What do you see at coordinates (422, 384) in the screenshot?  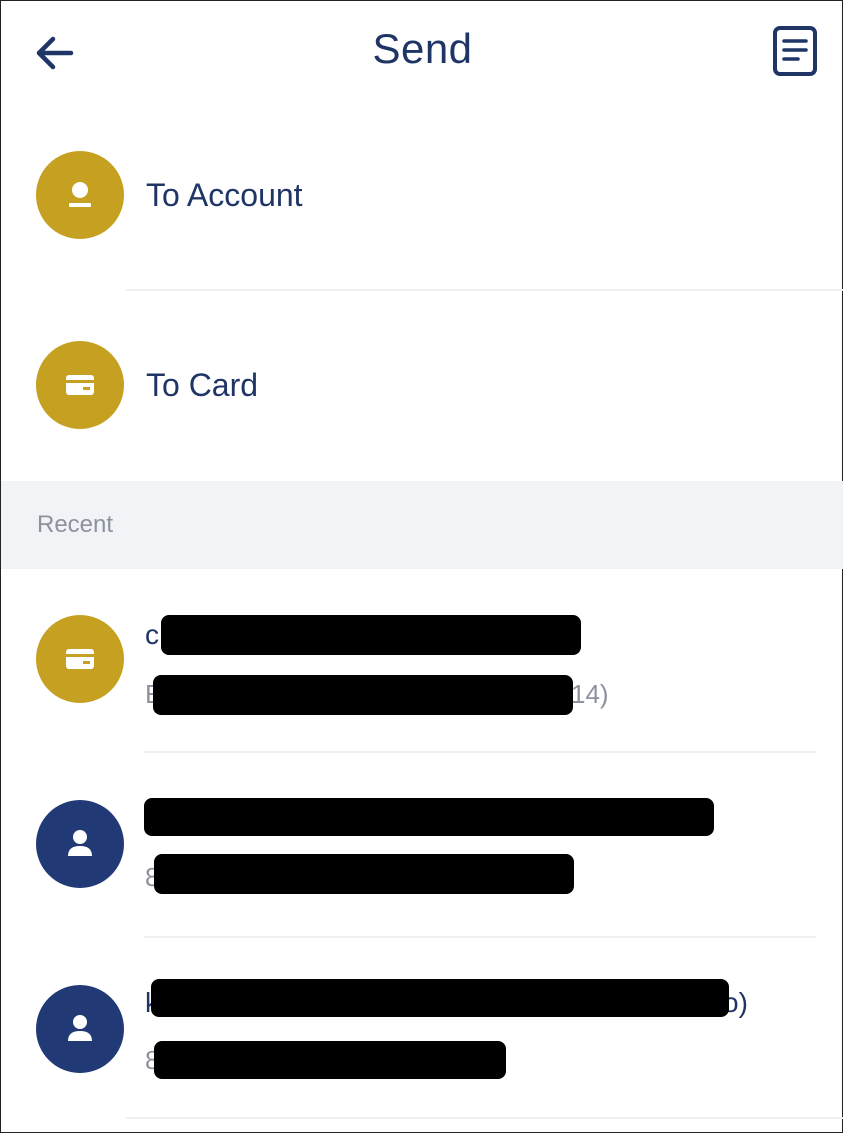 I see `to-card-option: To Card` at bounding box center [422, 384].